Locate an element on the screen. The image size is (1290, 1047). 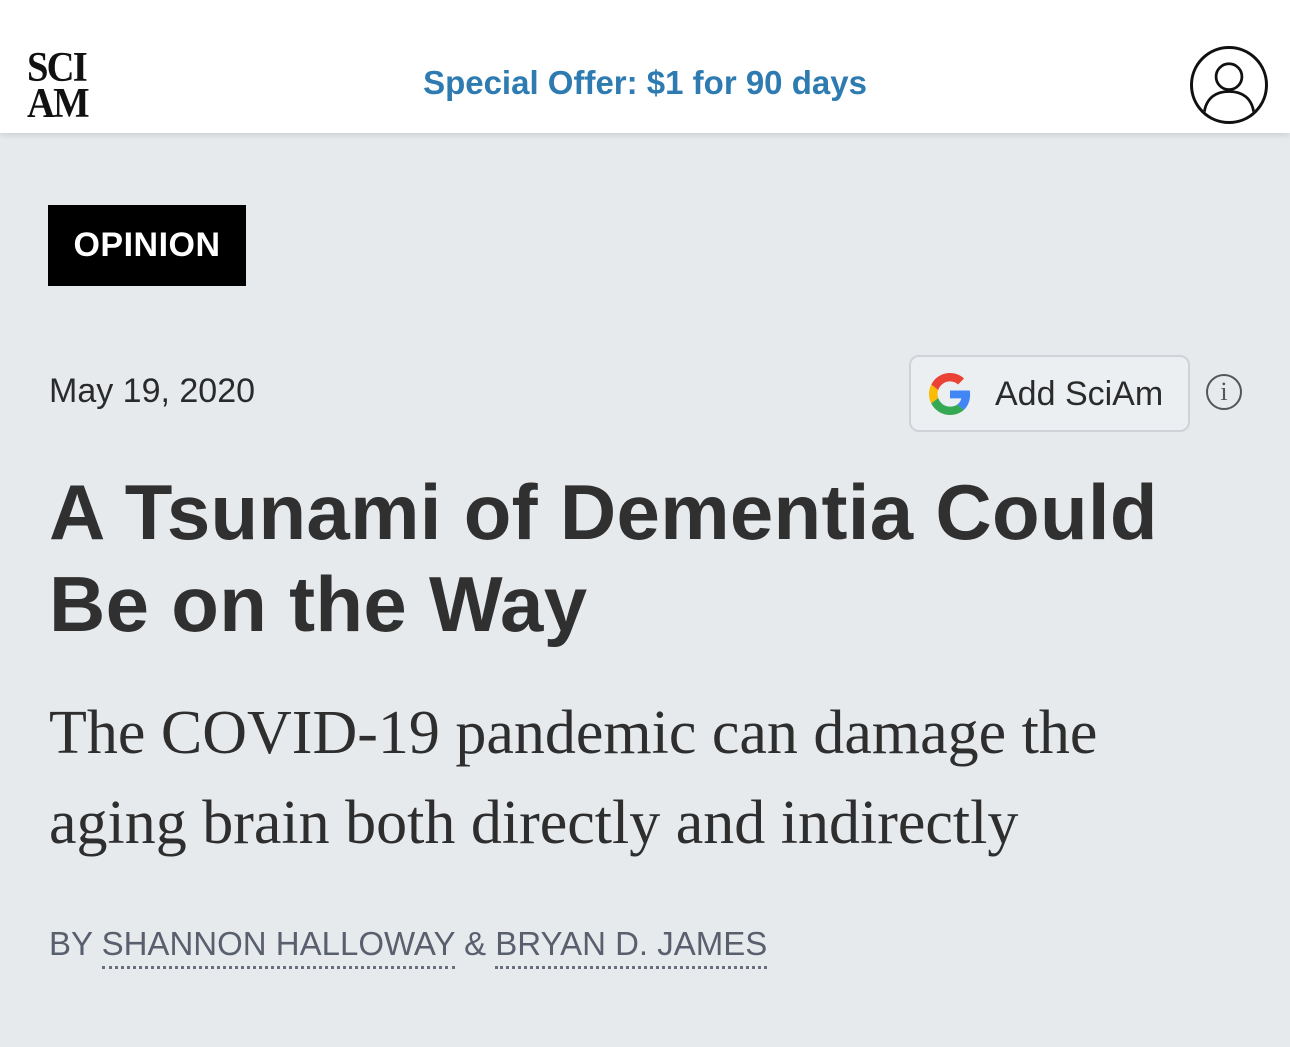
byline: BY SHANNON HALLOWAY & BRYAN D. JAMES is located at coordinates (408, 947).